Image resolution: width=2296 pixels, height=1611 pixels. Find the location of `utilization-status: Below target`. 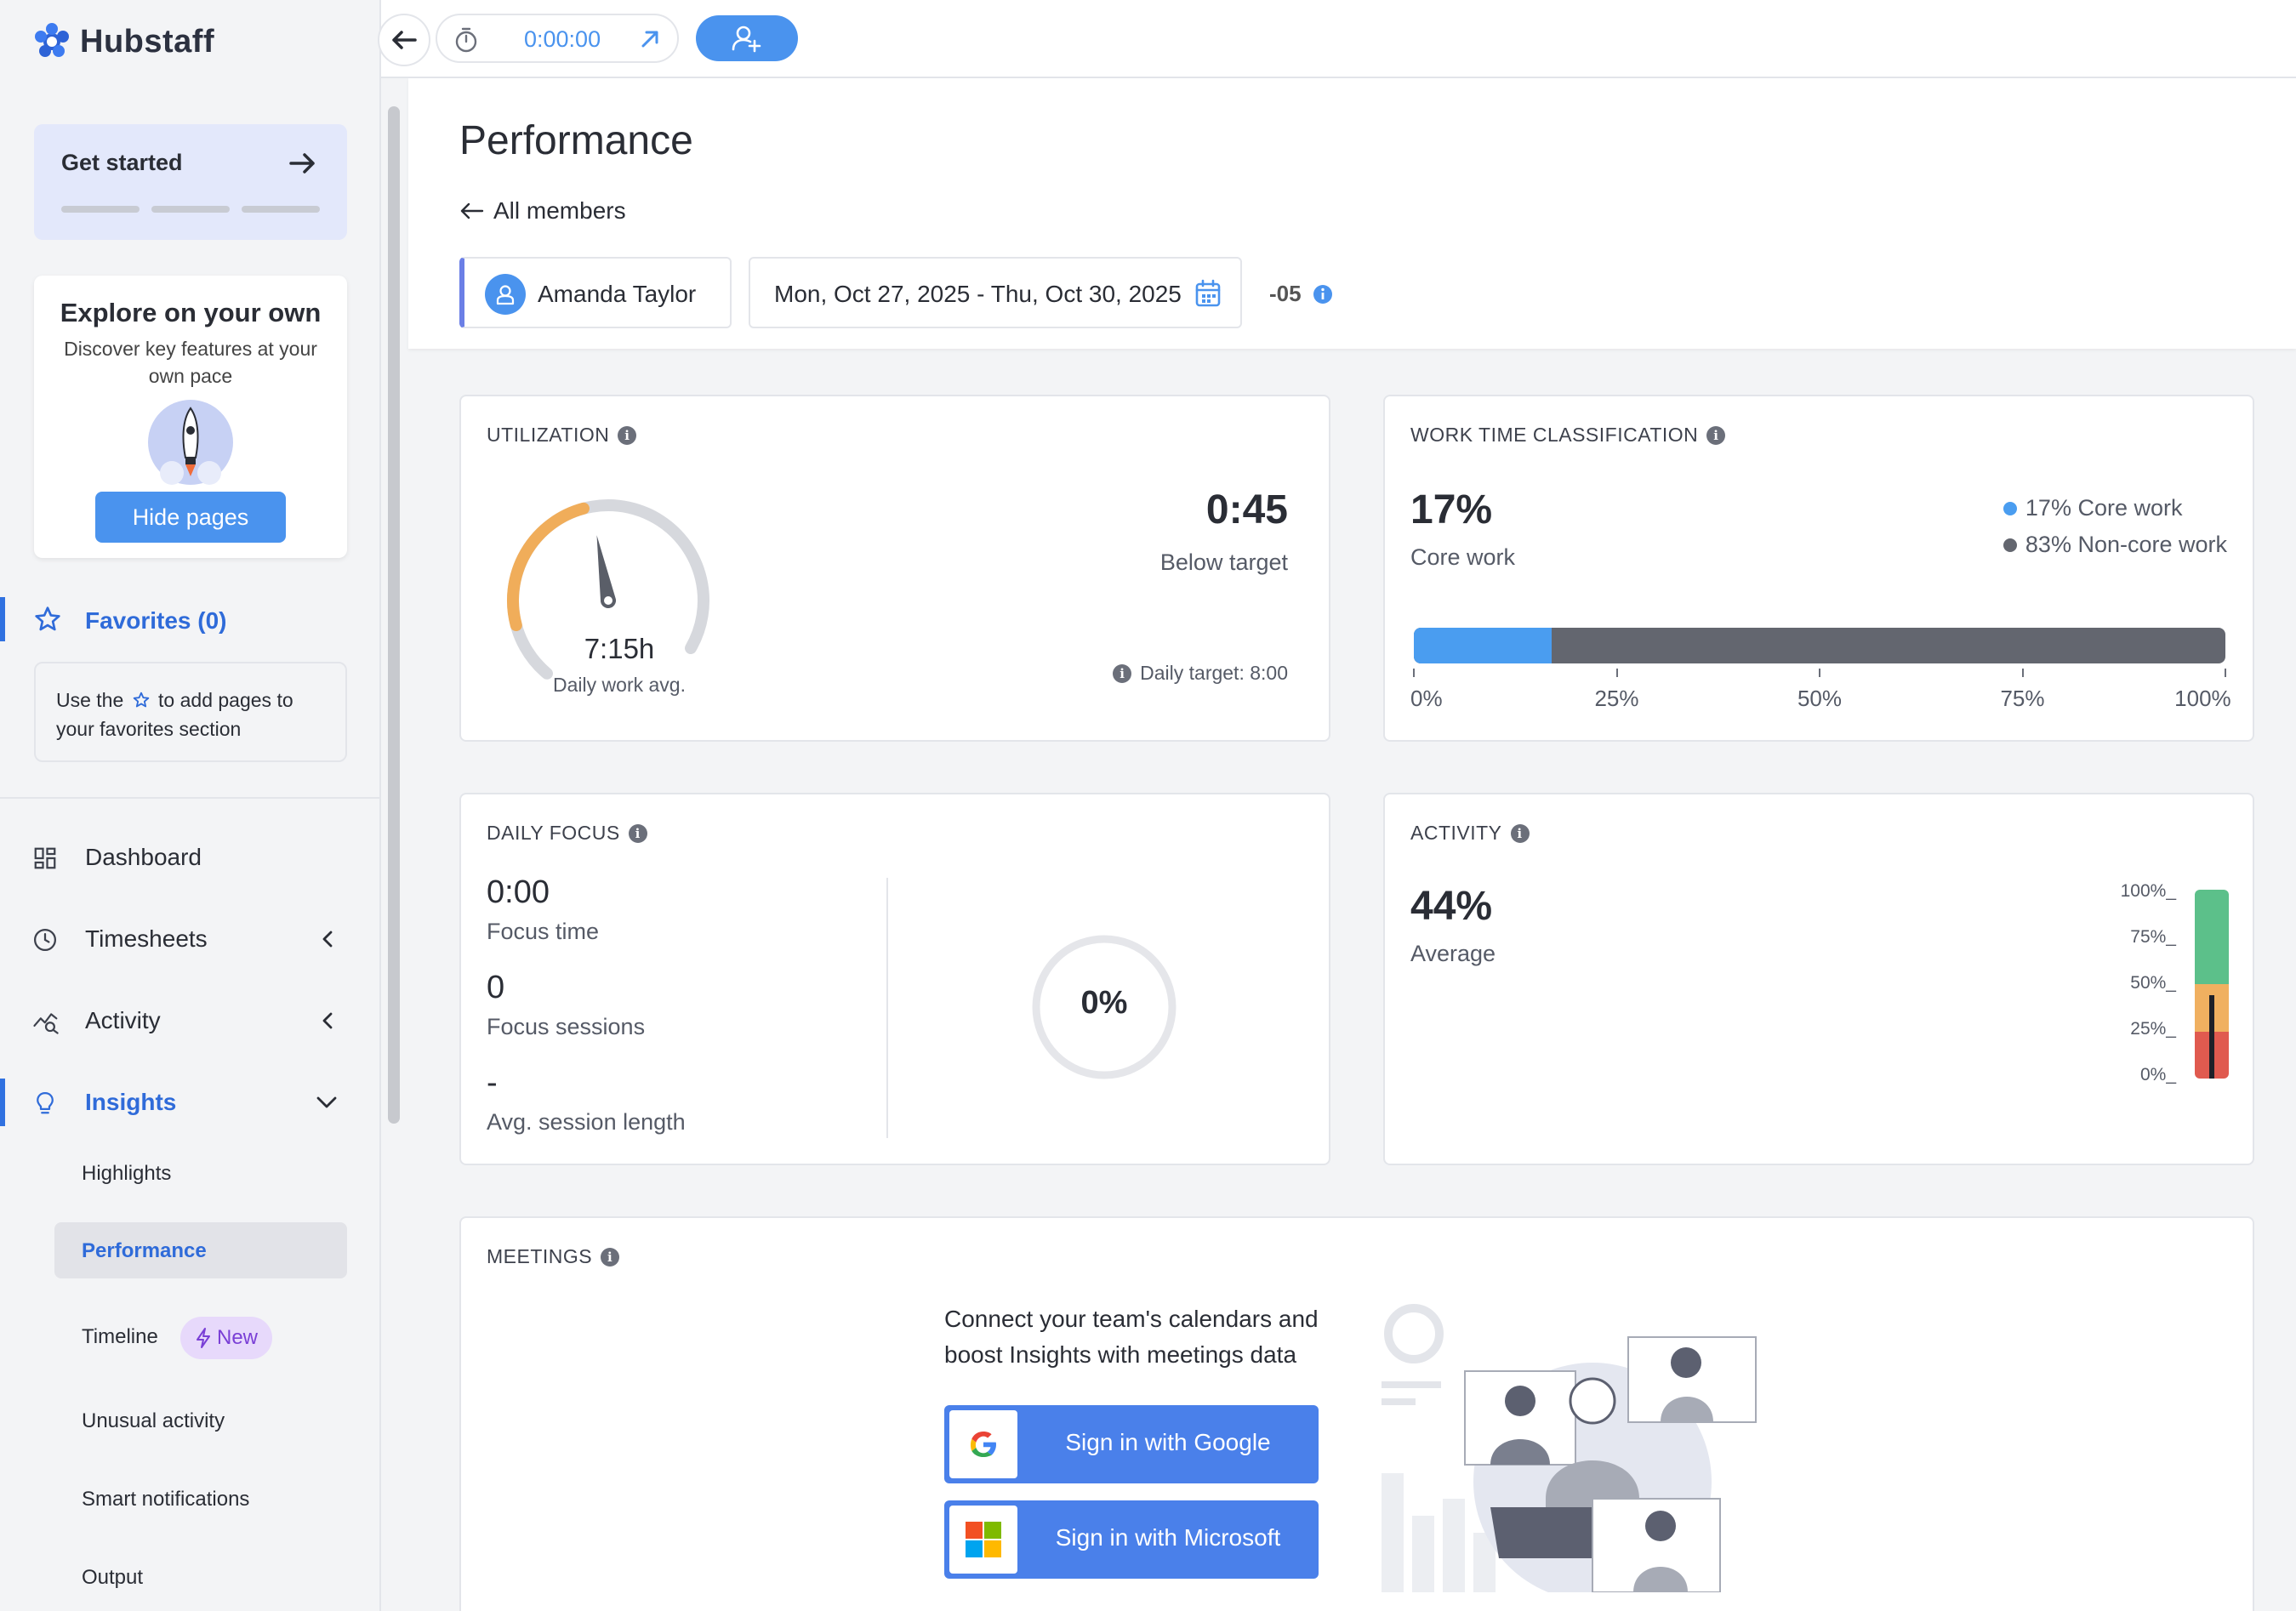

utilization-status: Below target is located at coordinates (1223, 562).